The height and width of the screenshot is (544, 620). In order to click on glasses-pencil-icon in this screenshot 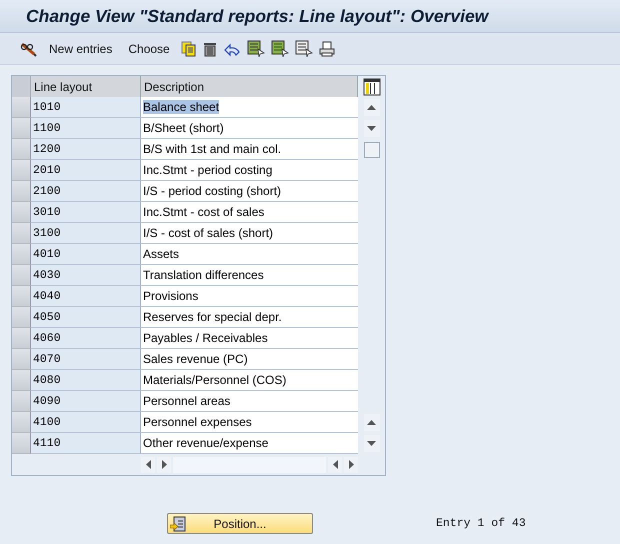, I will do `click(29, 48)`.